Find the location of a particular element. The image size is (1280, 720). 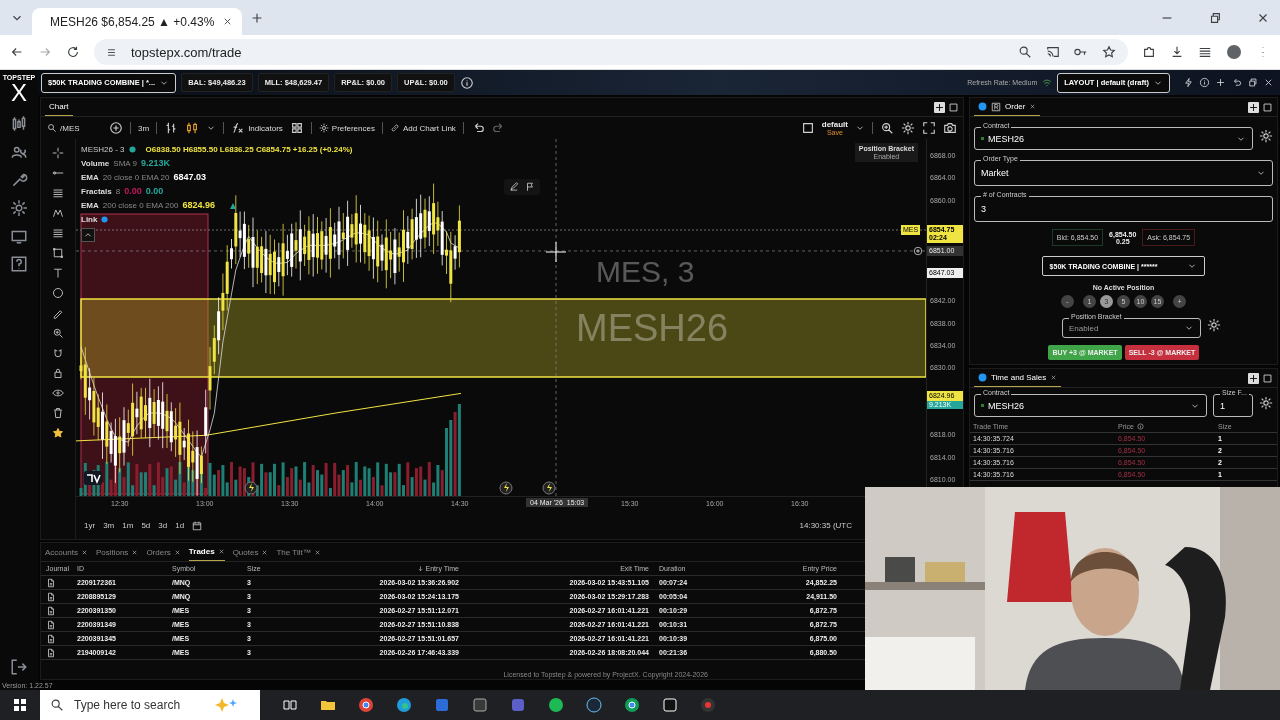

address-field: topstepx.com/trade is located at coordinates (611, 52).